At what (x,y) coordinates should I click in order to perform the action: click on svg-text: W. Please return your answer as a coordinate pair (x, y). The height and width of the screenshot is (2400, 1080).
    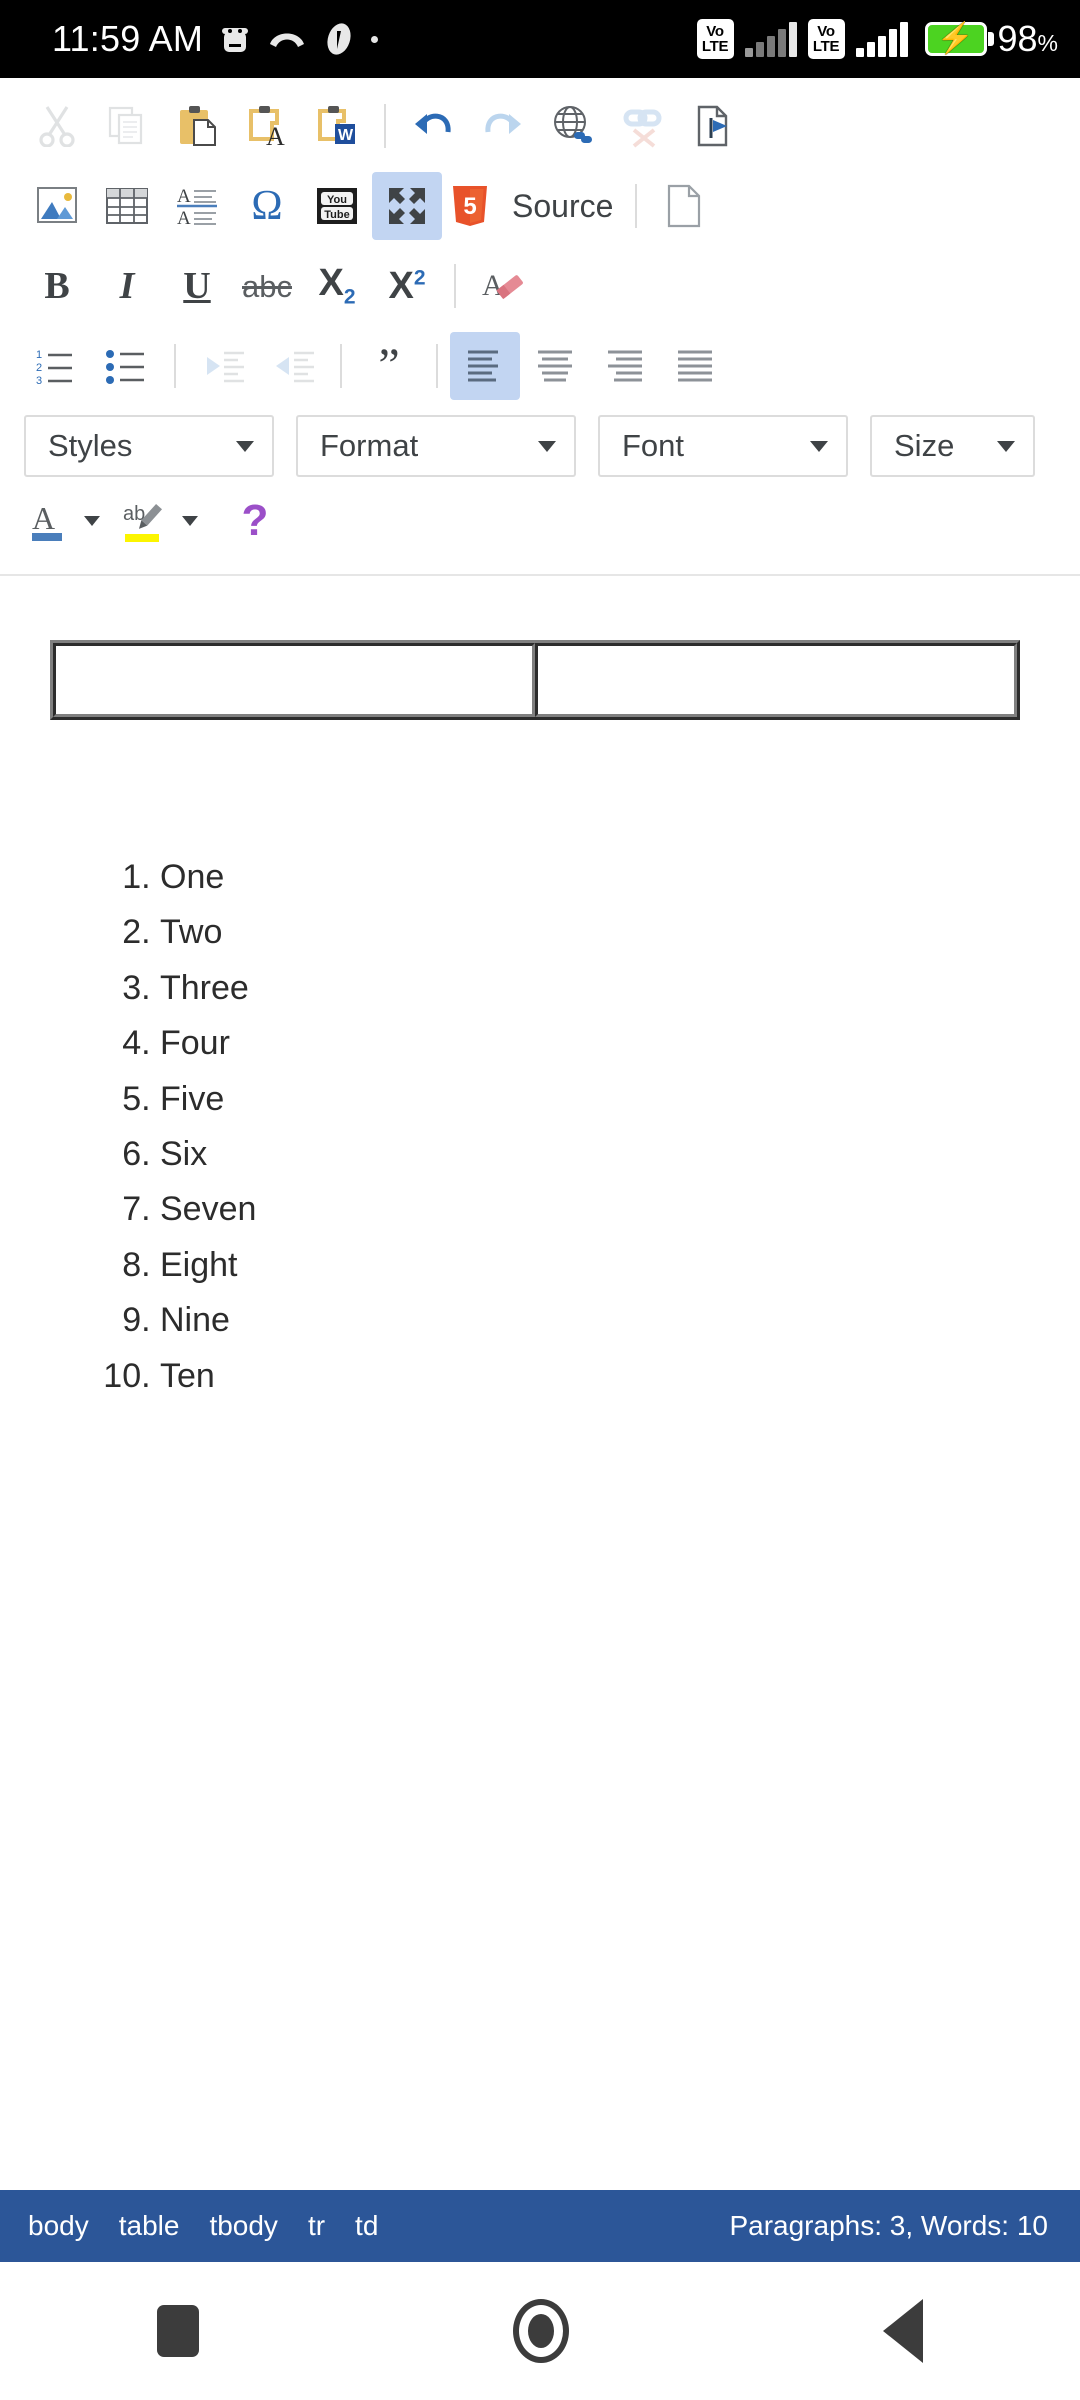
    Looking at the image, I should click on (346, 135).